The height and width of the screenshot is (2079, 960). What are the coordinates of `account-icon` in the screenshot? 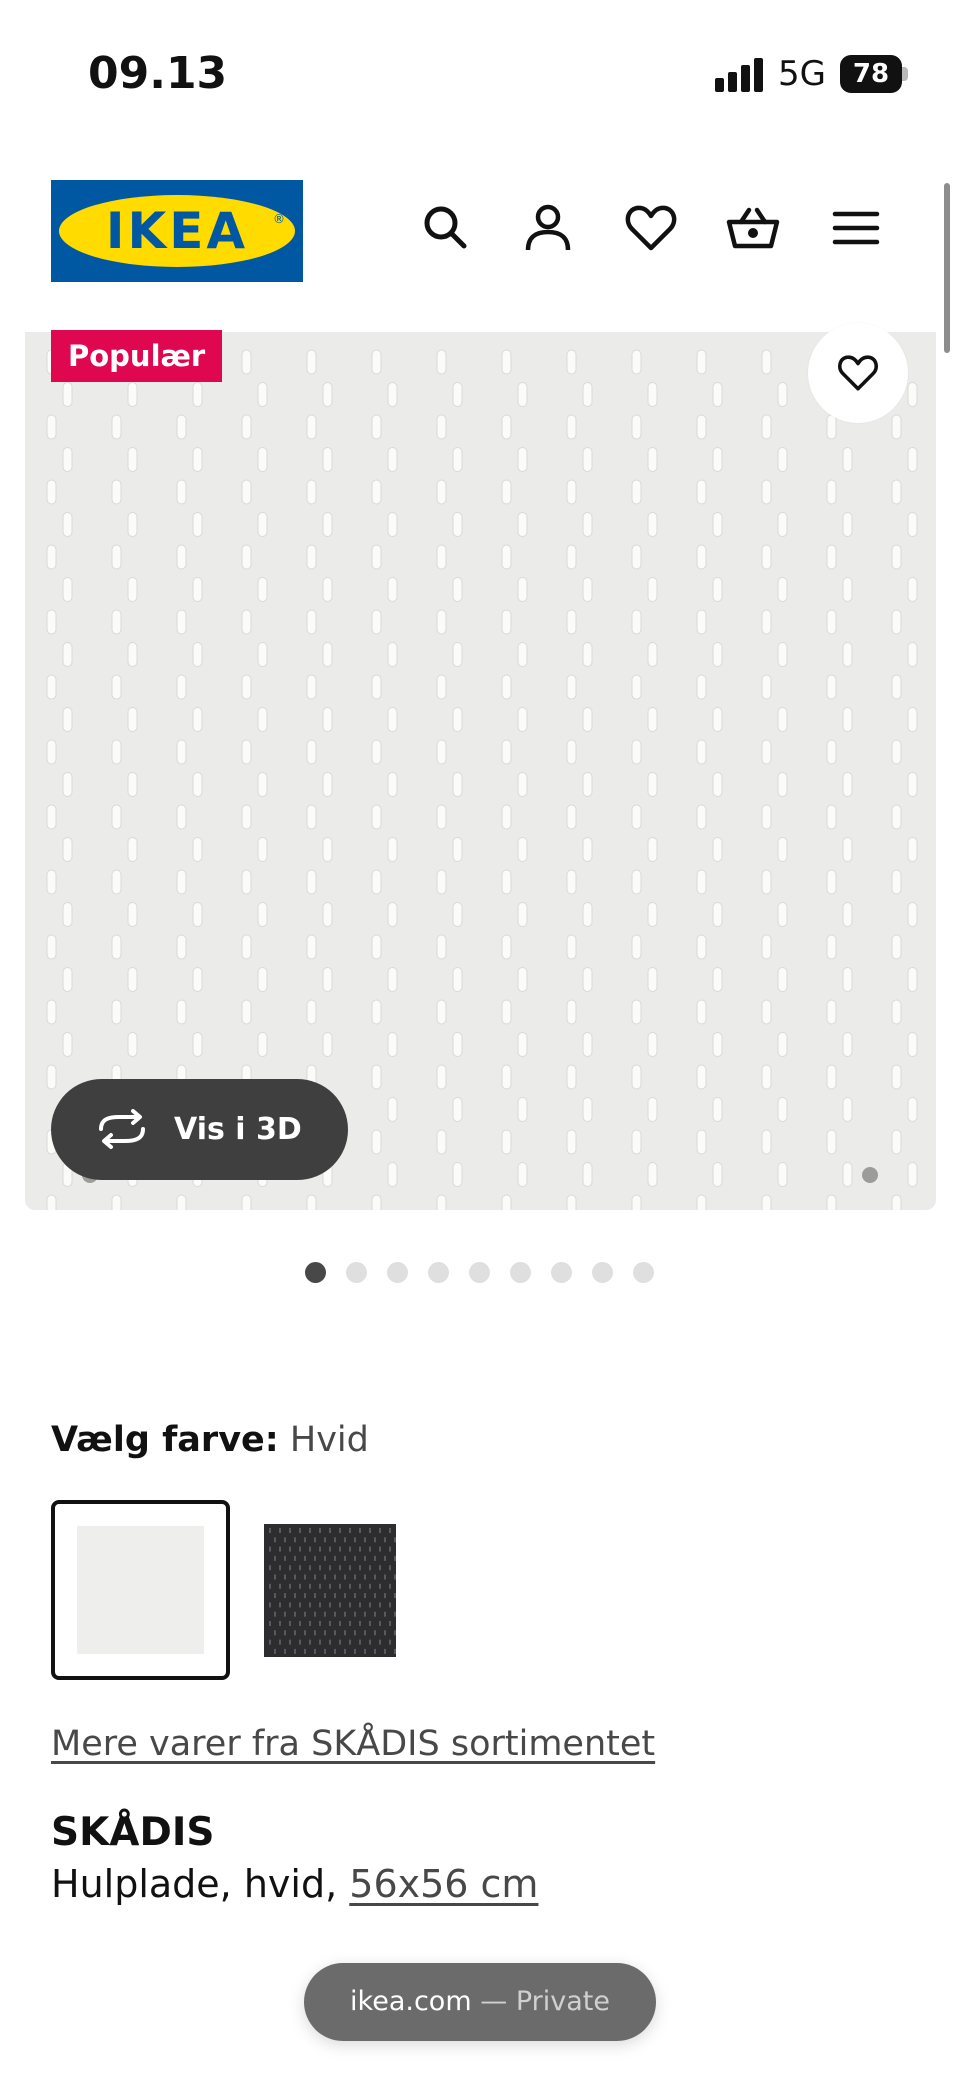 It's located at (548, 228).